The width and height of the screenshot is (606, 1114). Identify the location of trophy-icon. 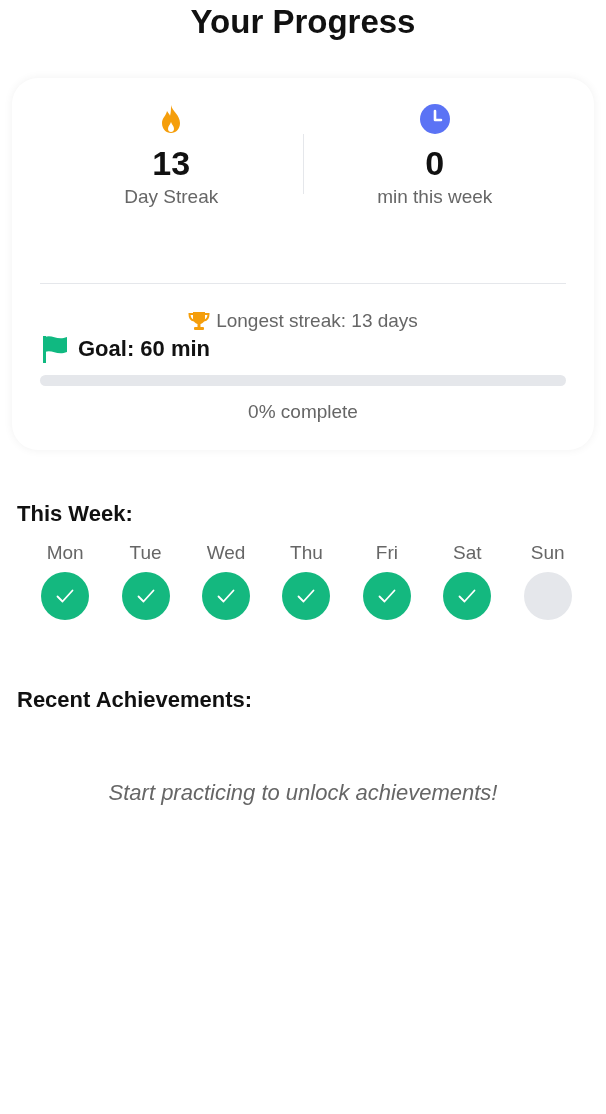
(199, 321).